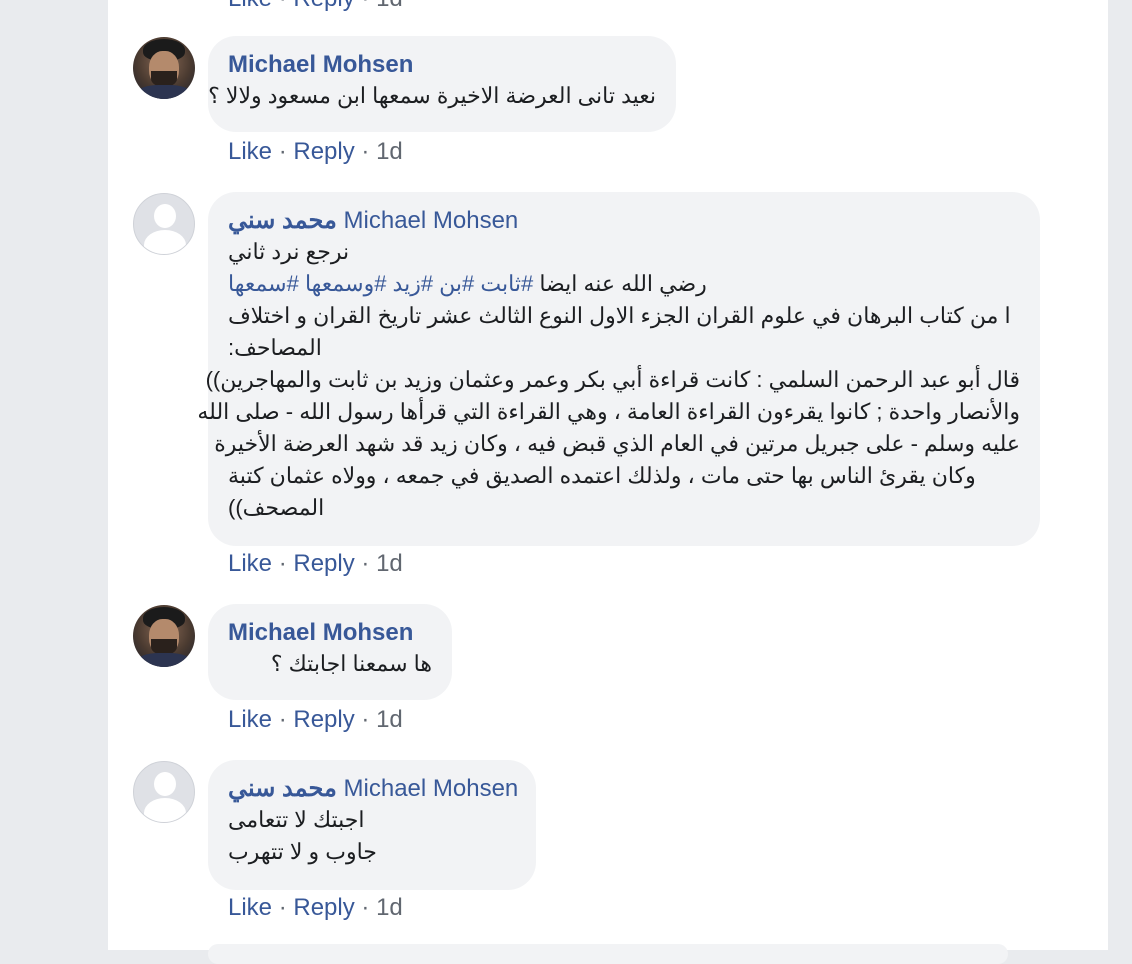  I want to click on comment-line: جاوب و لا تتهرب, so click(302, 851).